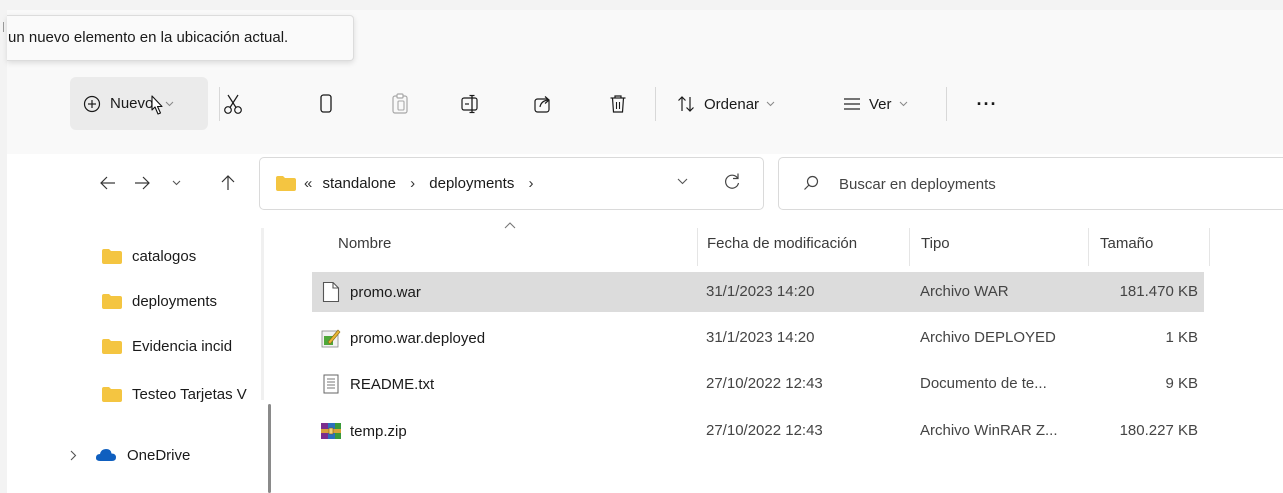 The height and width of the screenshot is (493, 1283). Describe the element at coordinates (175, 301) in the screenshot. I see `nav-item-label: deployments` at that location.